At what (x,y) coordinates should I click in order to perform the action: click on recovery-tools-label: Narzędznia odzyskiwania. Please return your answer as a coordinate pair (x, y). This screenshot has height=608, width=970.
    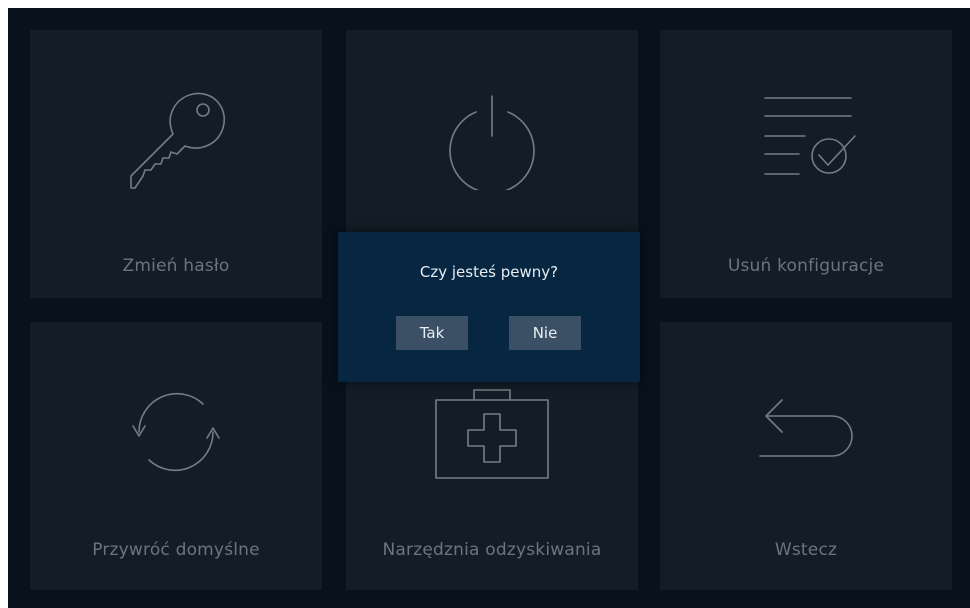
    Looking at the image, I should click on (492, 550).